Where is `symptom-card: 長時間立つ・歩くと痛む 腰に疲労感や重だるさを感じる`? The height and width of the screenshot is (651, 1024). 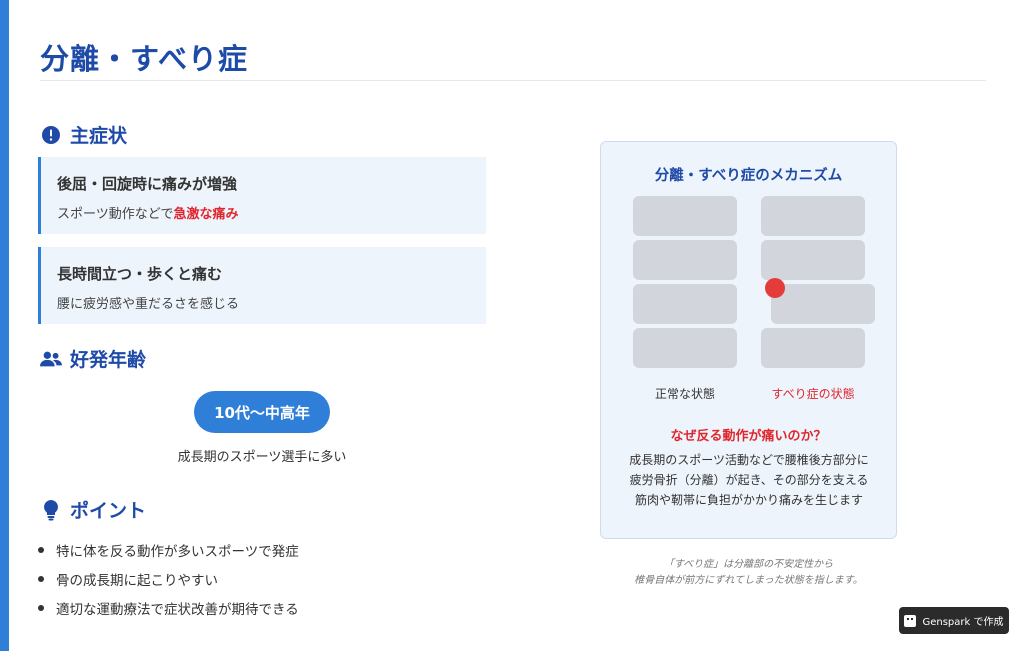 symptom-card: 長時間立つ・歩くと痛む 腰に疲労感や重だるさを感じる is located at coordinates (262, 285).